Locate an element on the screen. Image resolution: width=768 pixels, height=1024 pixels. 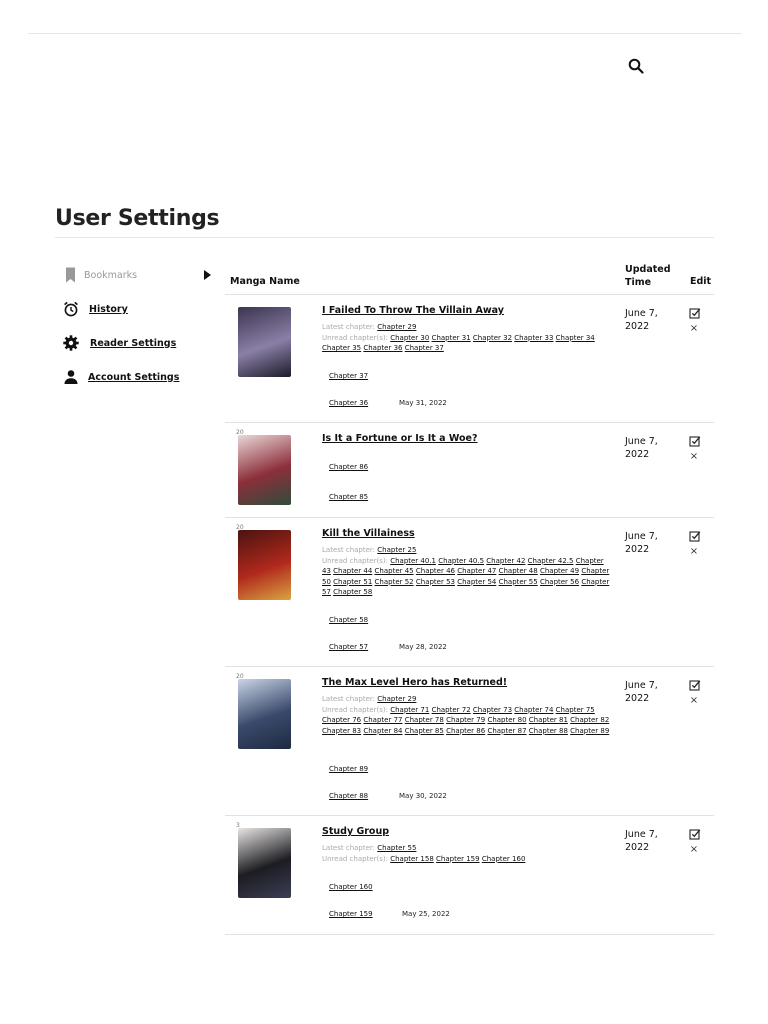
unread-chapter-link: Chapter 51 is located at coordinates (352, 582).